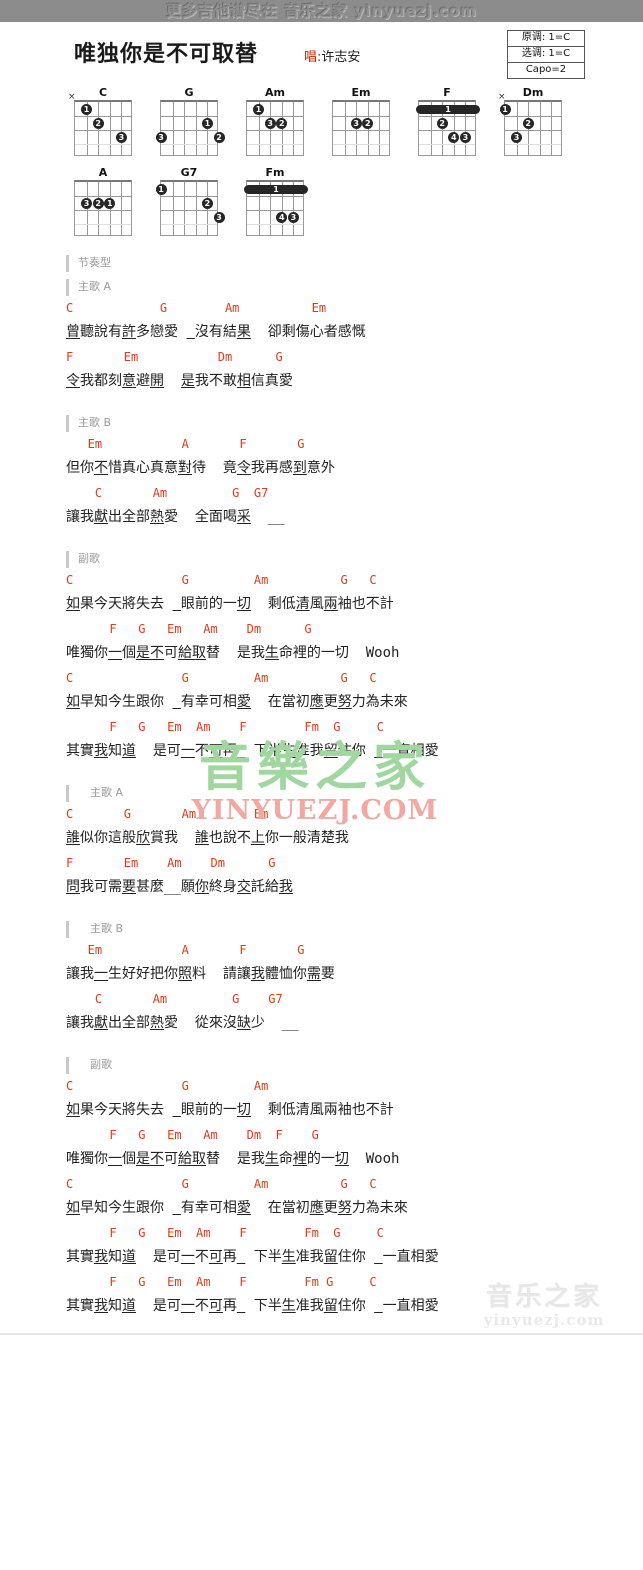 The image size is (643, 1570). I want to click on chord-diagram-em: Em 2 3, so click(361, 121).